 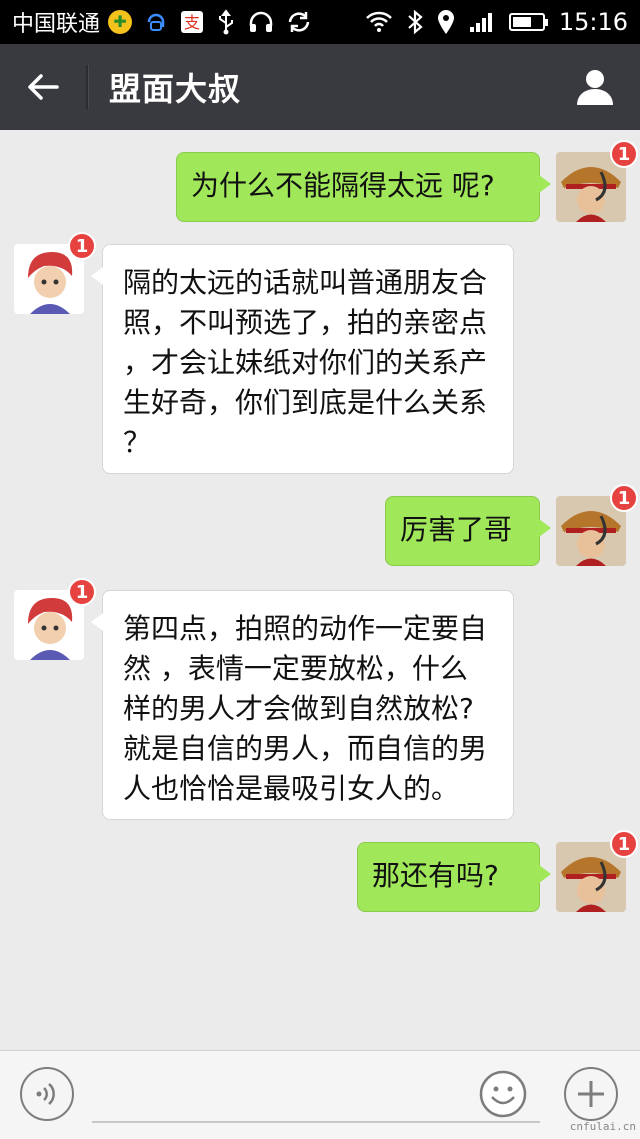 I want to click on system-icons: 15:16, so click(x=496, y=22).